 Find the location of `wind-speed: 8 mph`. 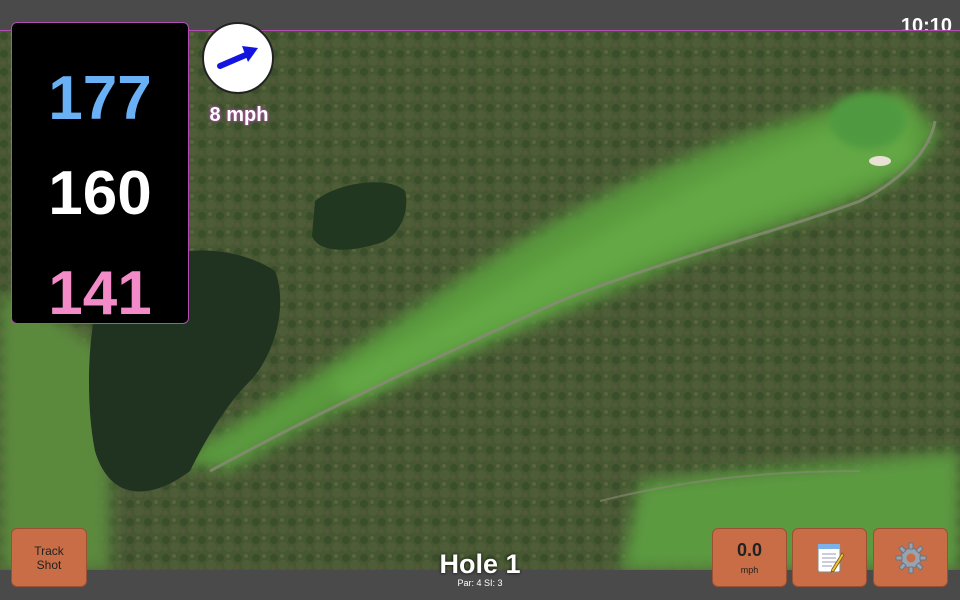

wind-speed: 8 mph is located at coordinates (239, 115).